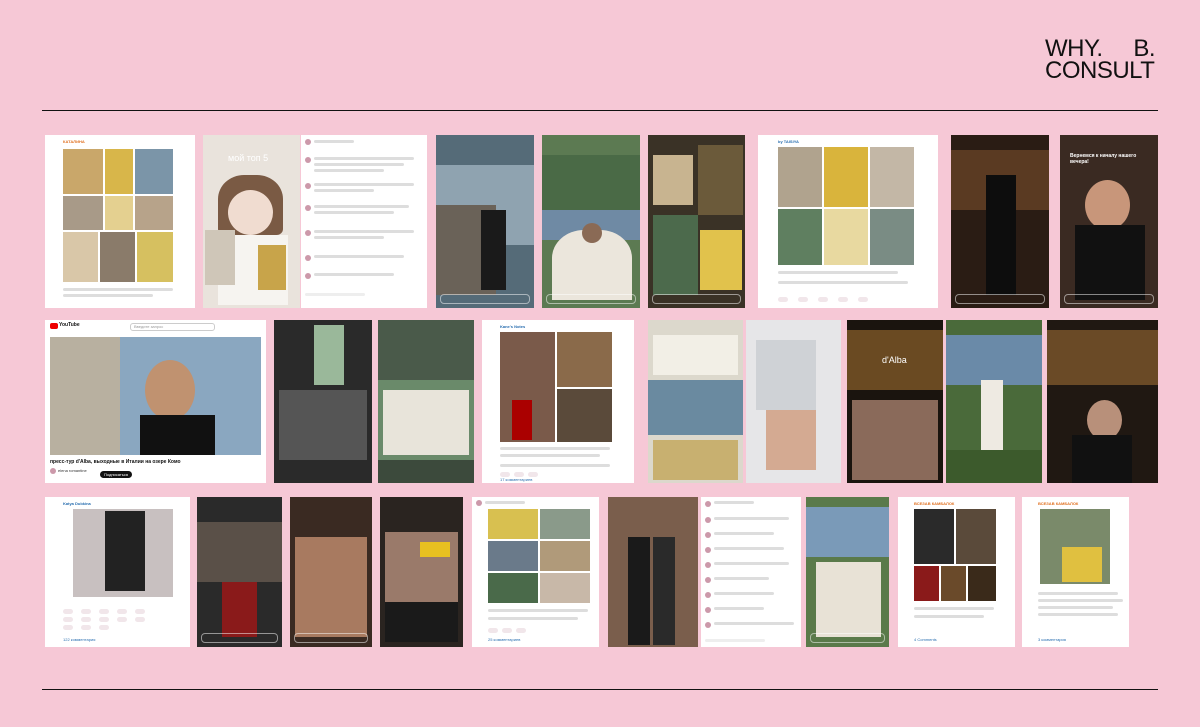 This screenshot has height=727, width=1200. I want to click on brand-logo: WHY. B. CONSULT, so click(1105, 61).